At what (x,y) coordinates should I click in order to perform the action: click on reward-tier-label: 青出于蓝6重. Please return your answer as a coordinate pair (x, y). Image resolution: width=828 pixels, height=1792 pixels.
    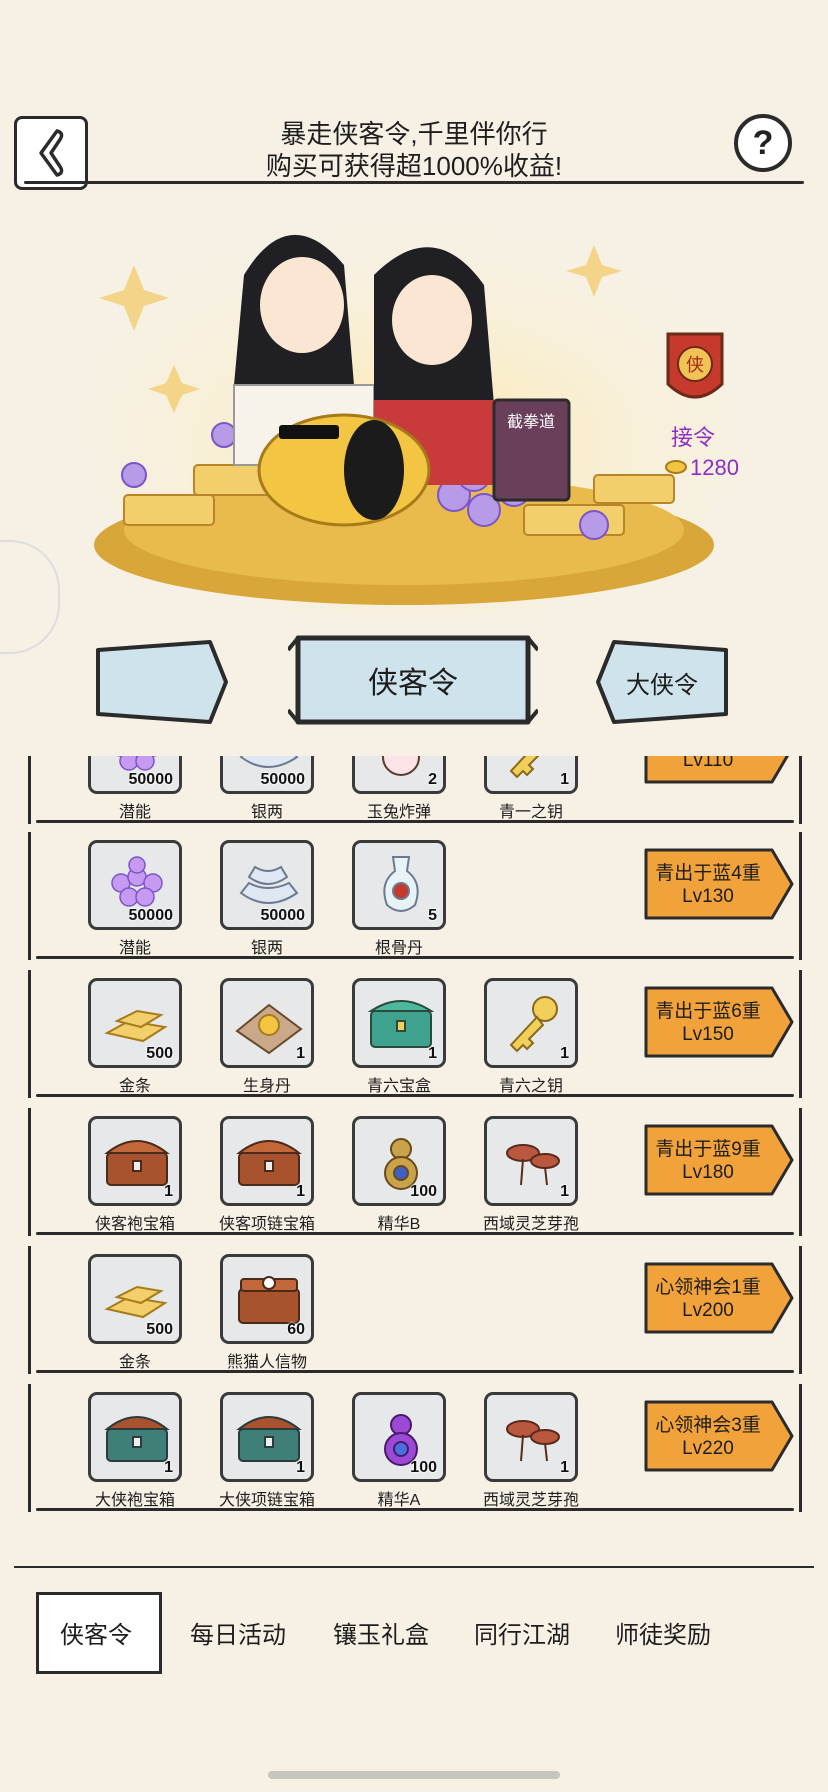
    Looking at the image, I should click on (708, 1011).